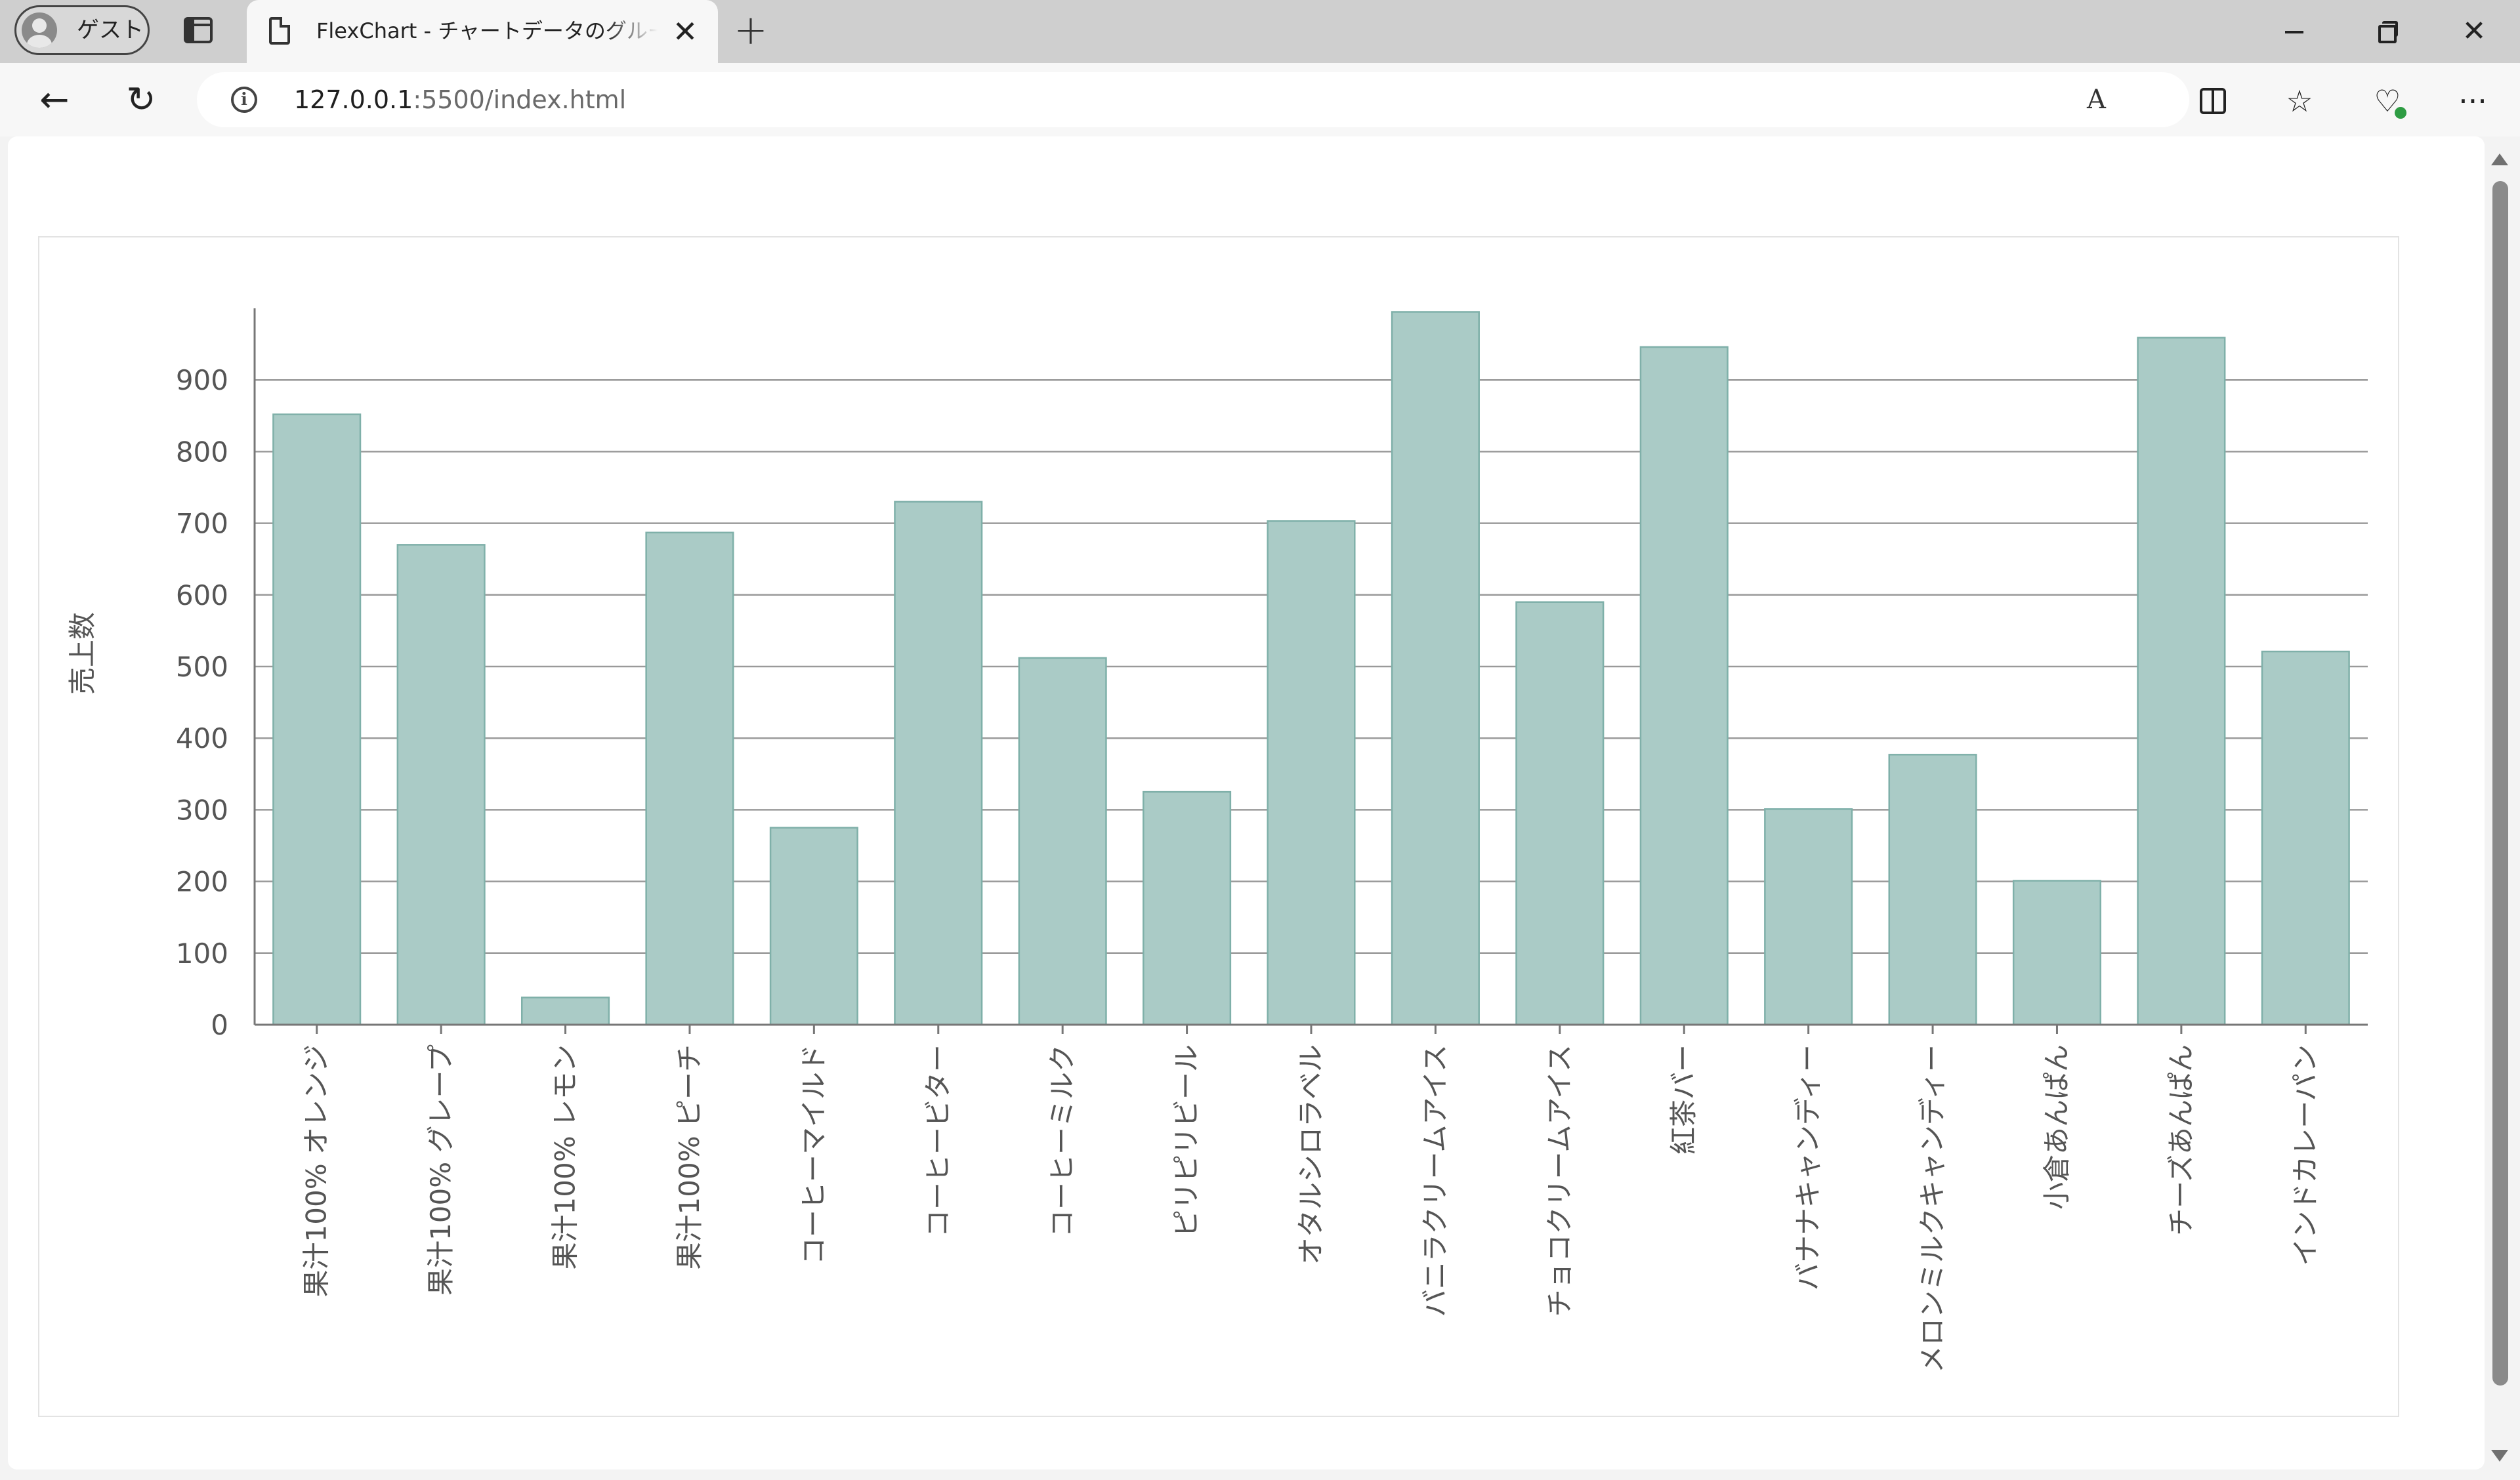  I want to click on close-tab-icon: ✕, so click(685, 31).